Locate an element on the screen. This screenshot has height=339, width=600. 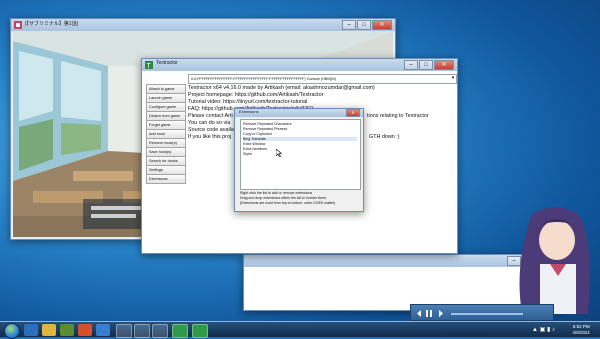
extensions-titlebar: Extensions ✕ is located at coordinates (299, 113).